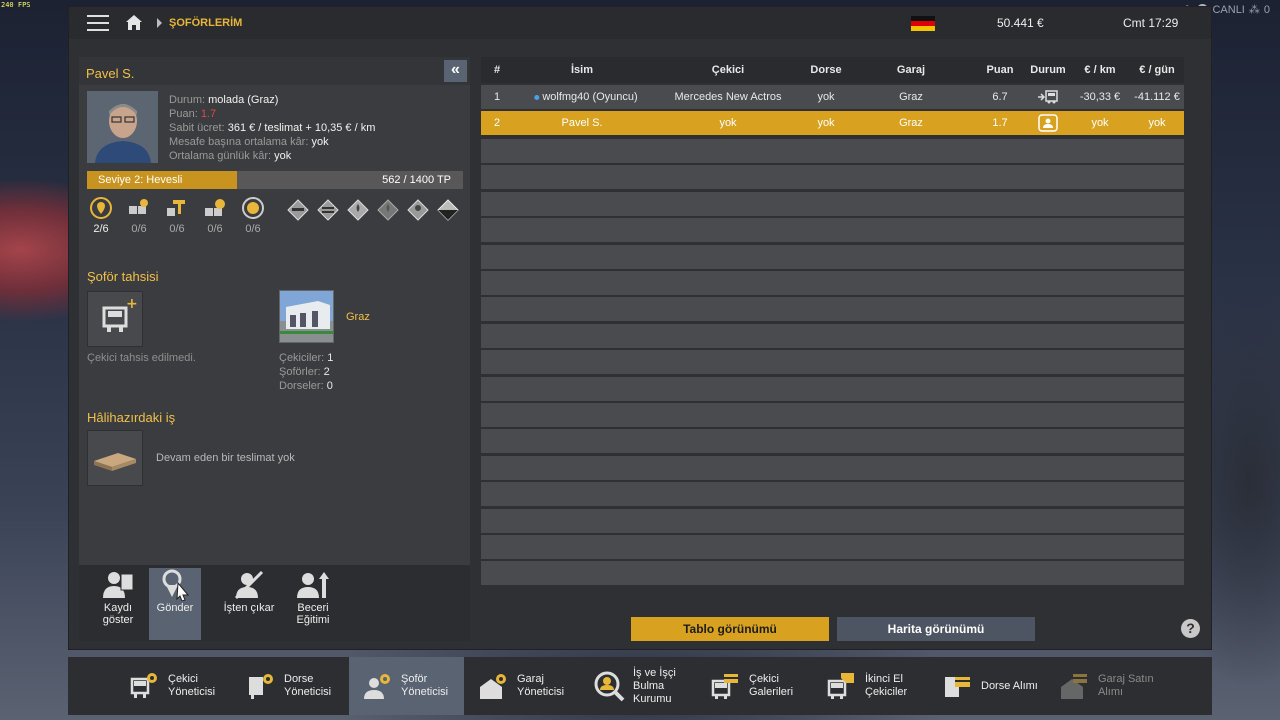 This screenshot has height=720, width=1280. Describe the element at coordinates (328, 210) in the screenshot. I see `adr-gases-icon` at that location.